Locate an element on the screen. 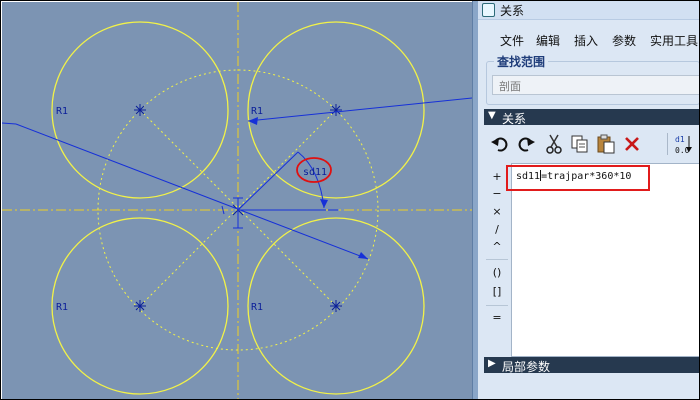 The height and width of the screenshot is (400, 700). operator-parentheses-button: () is located at coordinates (497, 272).